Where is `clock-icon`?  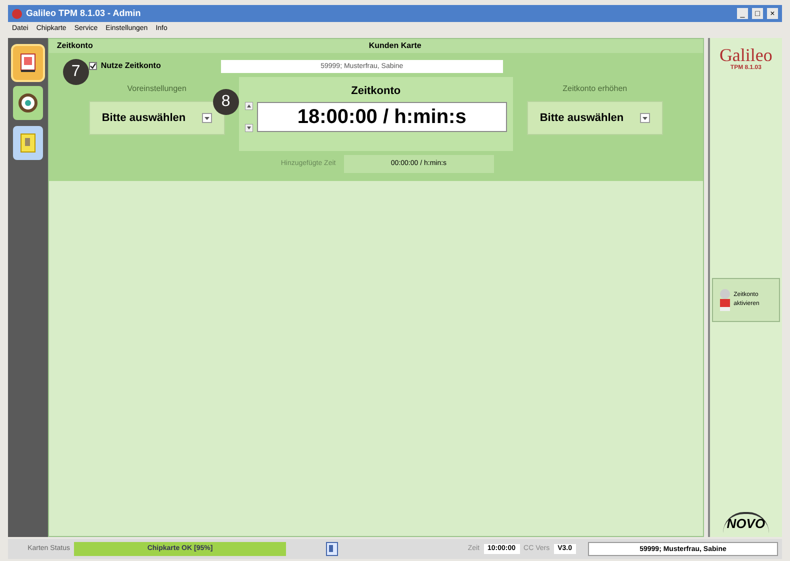 clock-icon is located at coordinates (28, 103).